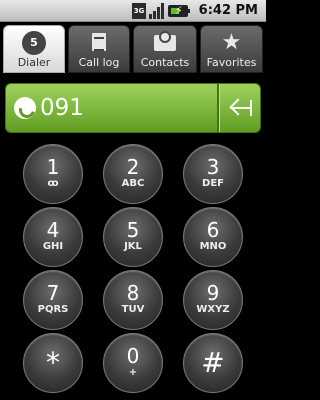 This screenshot has height=400, width=320. What do you see at coordinates (25, 108) in the screenshot?
I see `phone-icon` at bounding box center [25, 108].